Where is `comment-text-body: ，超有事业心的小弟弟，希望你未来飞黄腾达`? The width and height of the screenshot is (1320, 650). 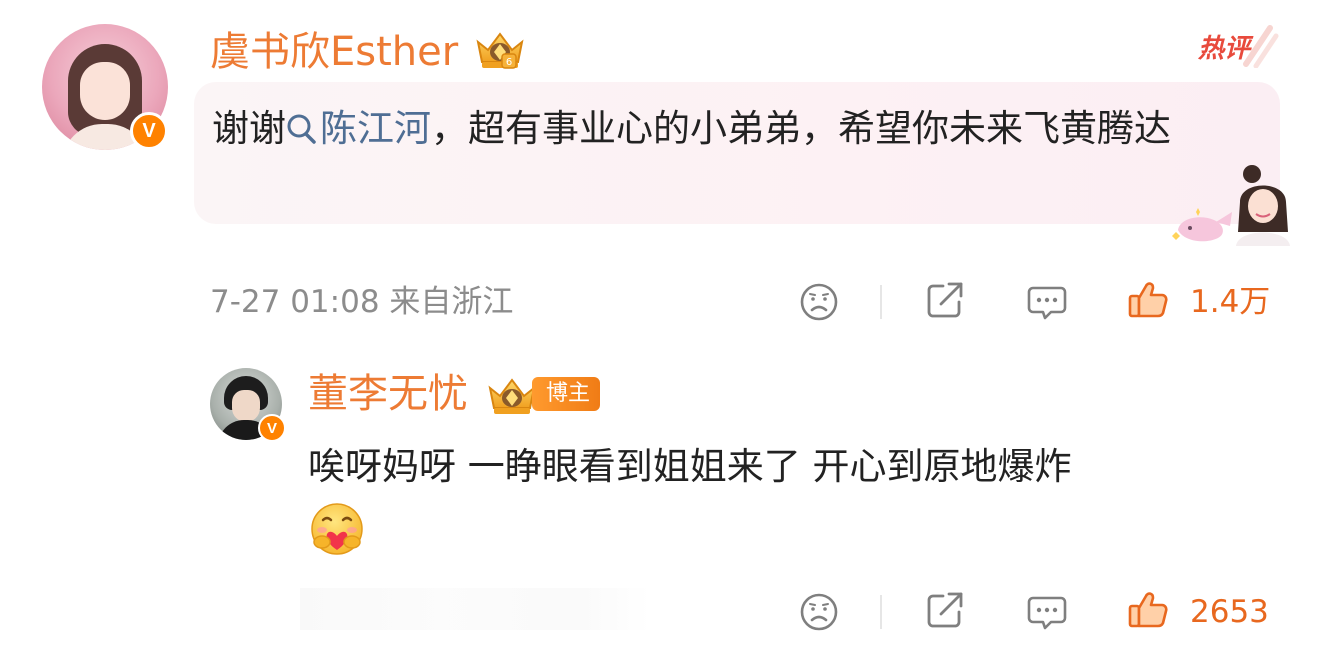 comment-text-body: ，超有事业心的小弟弟，希望你未来飞黄腾达 is located at coordinates (801, 128).